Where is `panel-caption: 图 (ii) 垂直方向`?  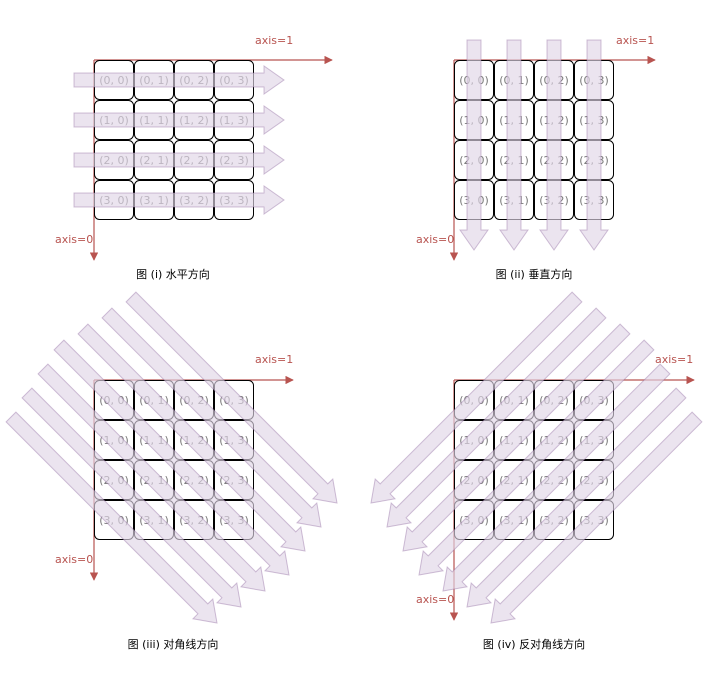
panel-caption: 图 (ii) 垂直方向 is located at coordinates (534, 274).